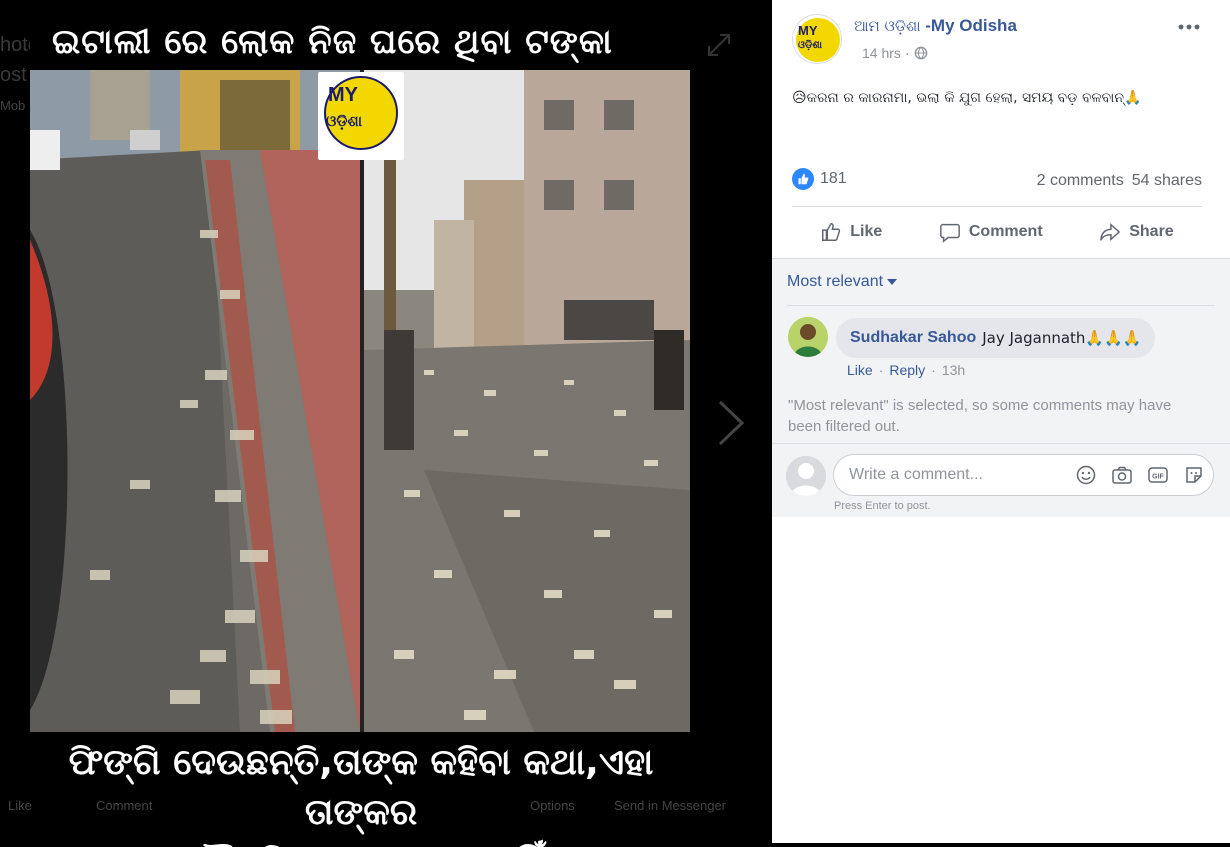 The width and height of the screenshot is (1230, 847). Describe the element at coordinates (1001, 680) in the screenshot. I see `panel-blank-area` at that location.